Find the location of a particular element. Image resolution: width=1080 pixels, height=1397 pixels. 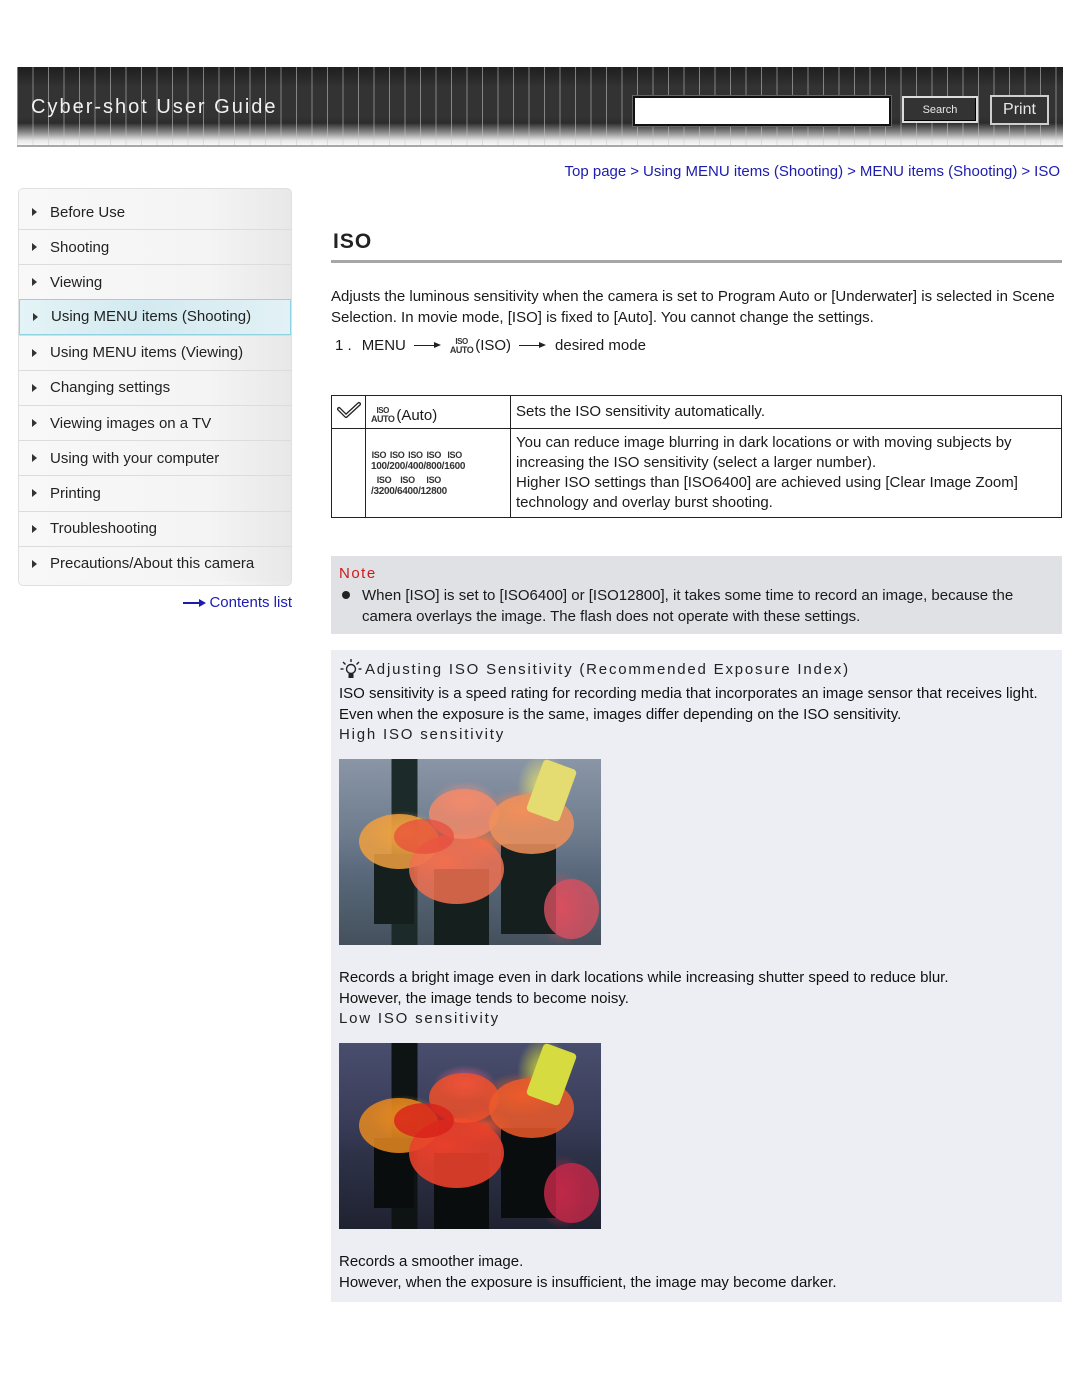

search-button: Search is located at coordinates (940, 109).